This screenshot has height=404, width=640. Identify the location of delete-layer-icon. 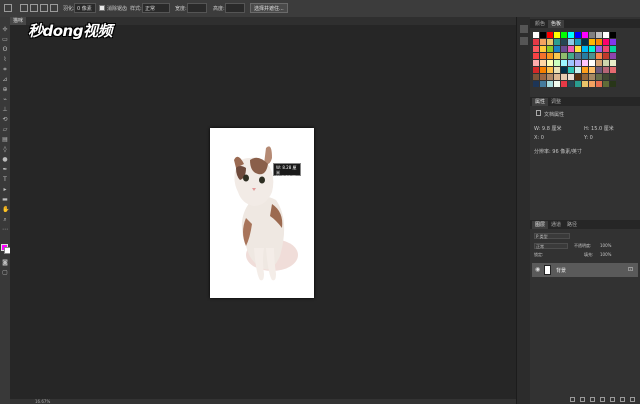
(632, 399).